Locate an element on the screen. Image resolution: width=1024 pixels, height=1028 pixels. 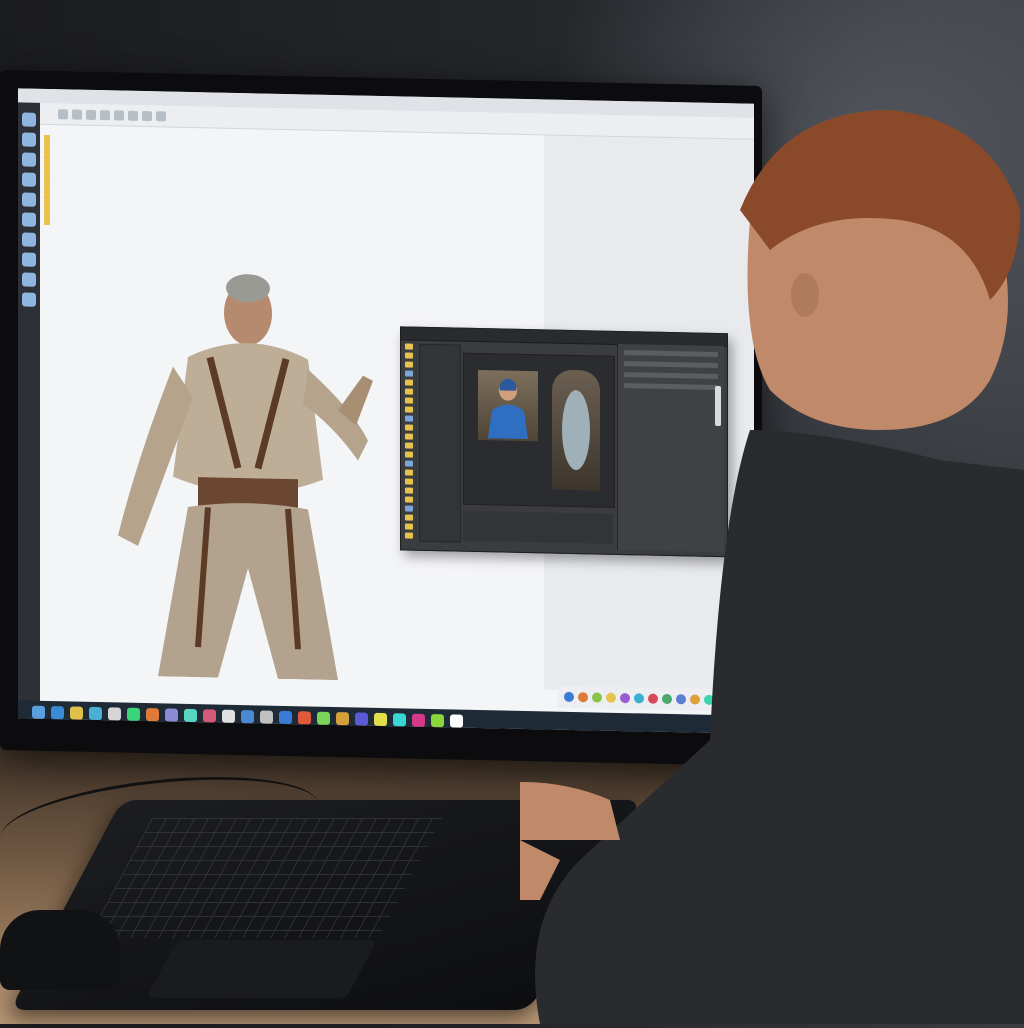
person-ear is located at coordinates (805, 295).